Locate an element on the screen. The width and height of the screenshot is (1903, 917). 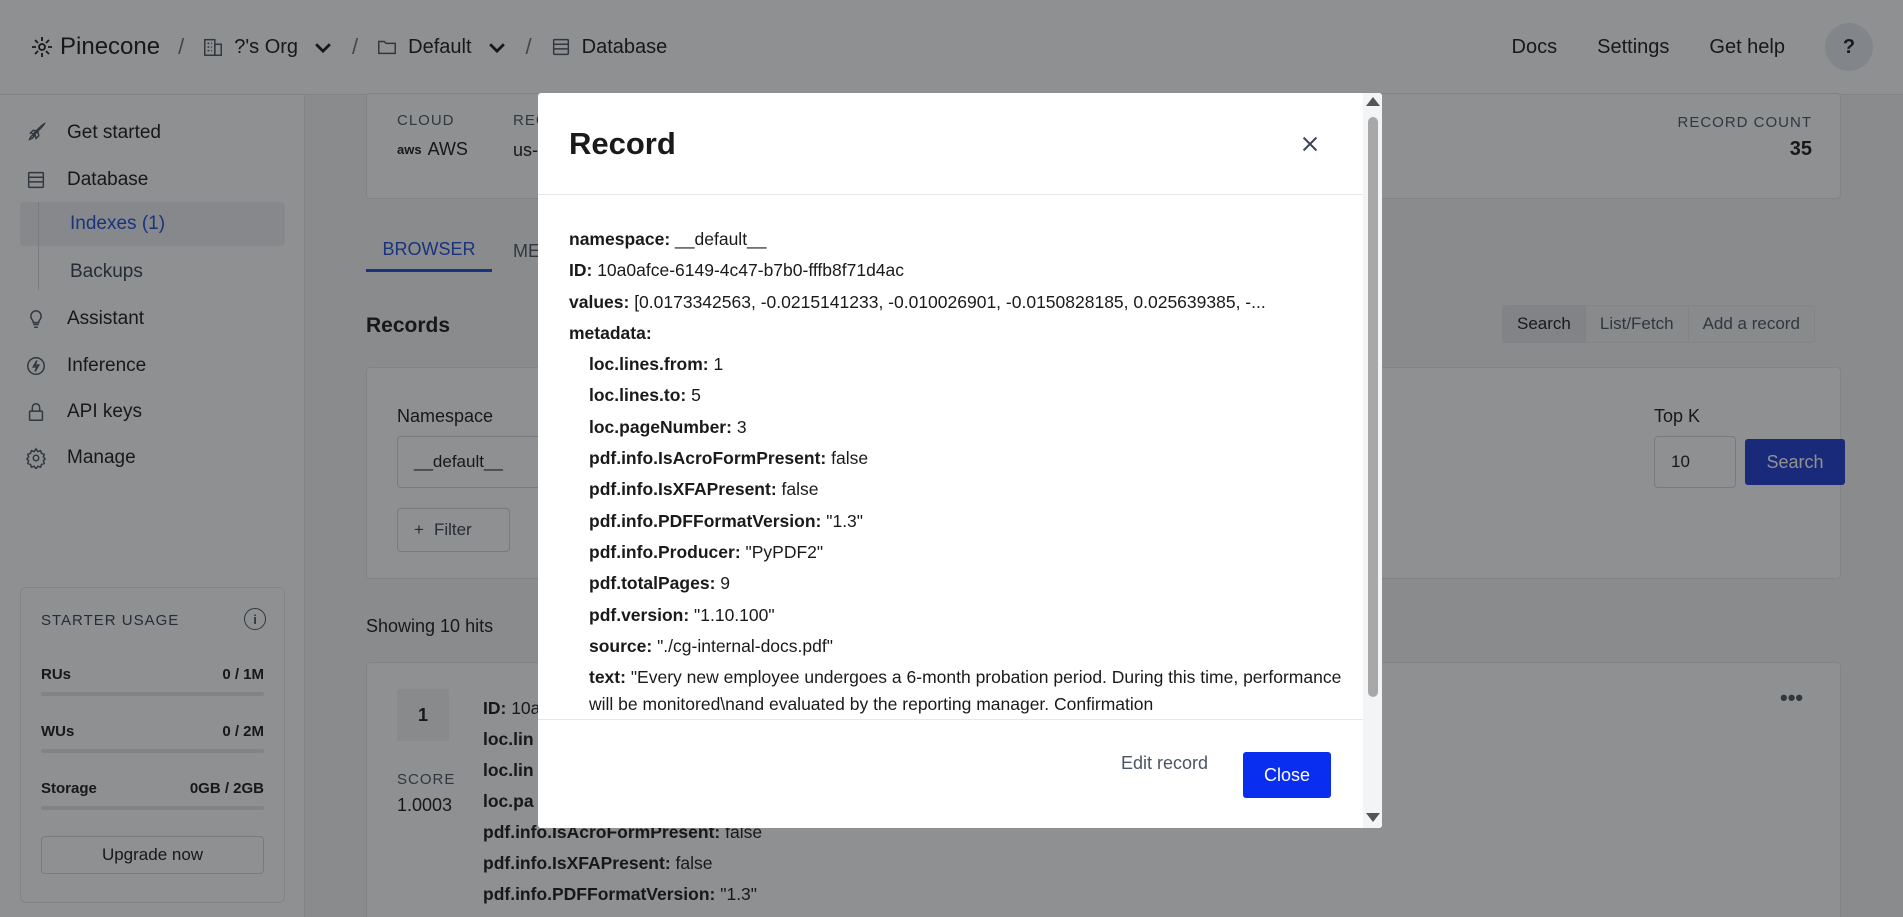
metadata-field: pdf.info.IsXFAPresent: false is located at coordinates (704, 489).